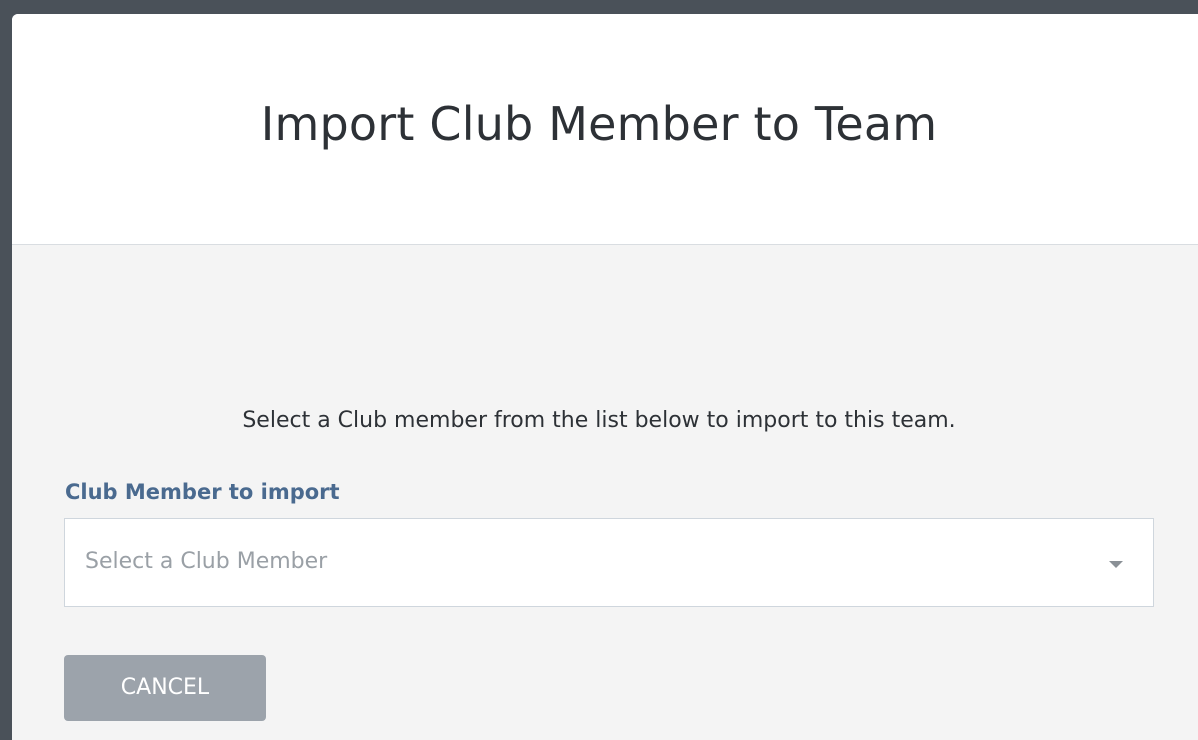 This screenshot has height=740, width=1198. What do you see at coordinates (206, 561) in the screenshot?
I see `club-member-select-placeholder: Select a Club Member` at bounding box center [206, 561].